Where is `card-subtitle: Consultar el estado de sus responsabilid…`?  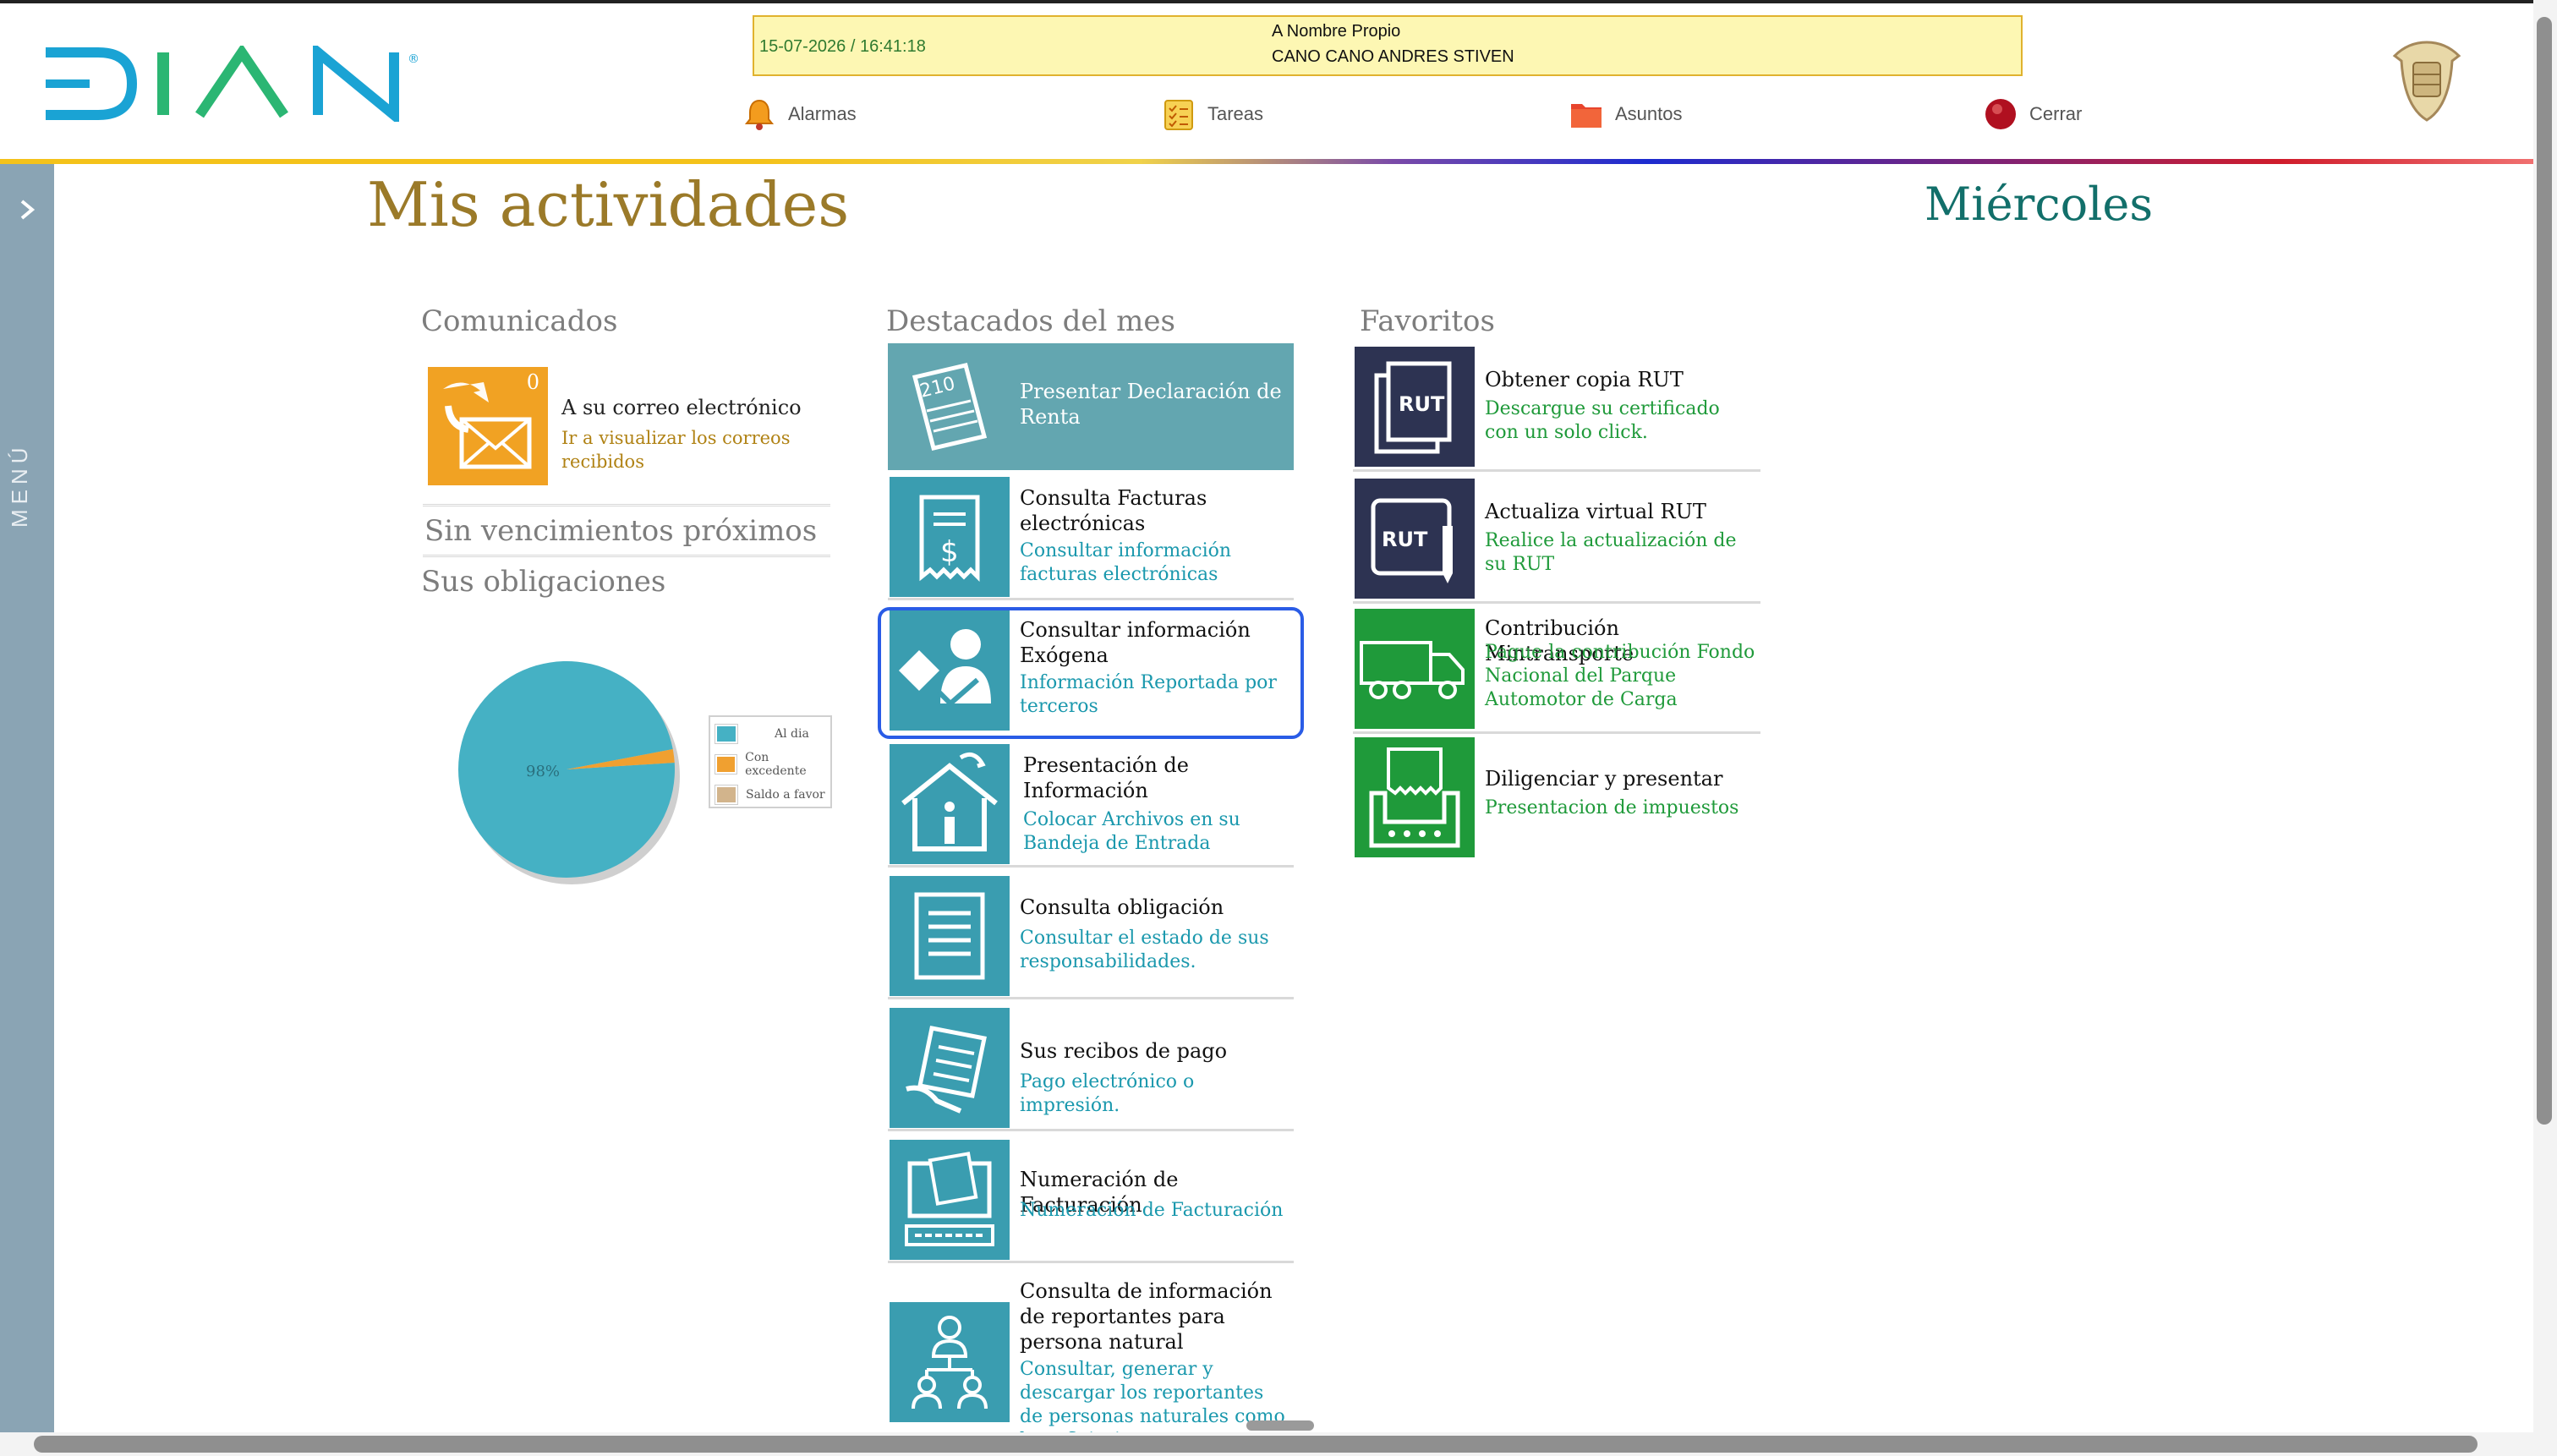 card-subtitle: Consultar el estado de sus responsabilid… is located at coordinates (1144, 950).